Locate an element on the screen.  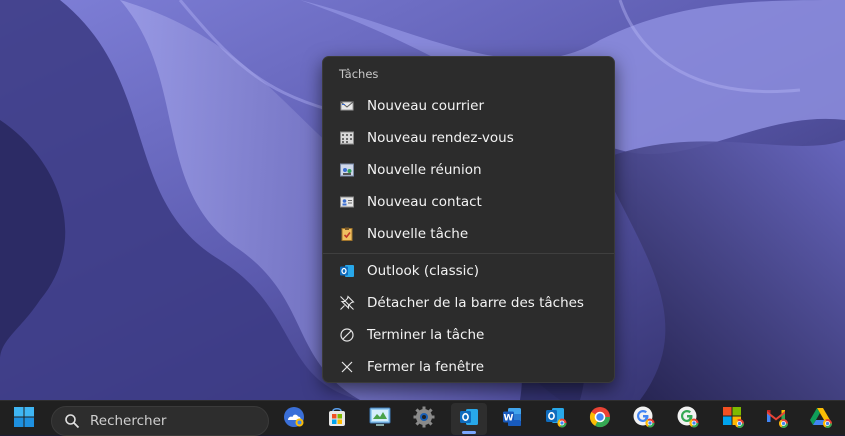
new-mail-icon is located at coordinates (347, 106).